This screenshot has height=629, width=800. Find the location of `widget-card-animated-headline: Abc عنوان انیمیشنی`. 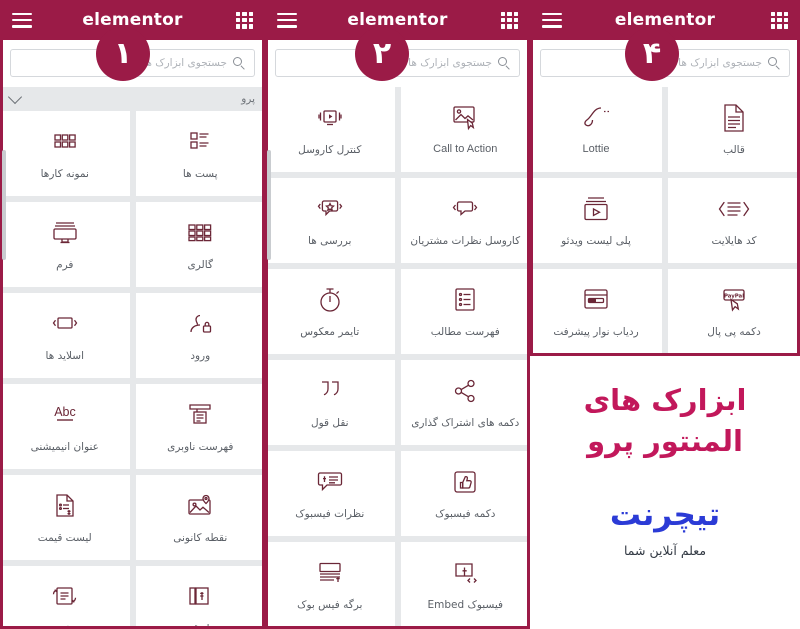

widget-card-animated-headline: Abc عنوان انیمیشنی is located at coordinates (65, 426).